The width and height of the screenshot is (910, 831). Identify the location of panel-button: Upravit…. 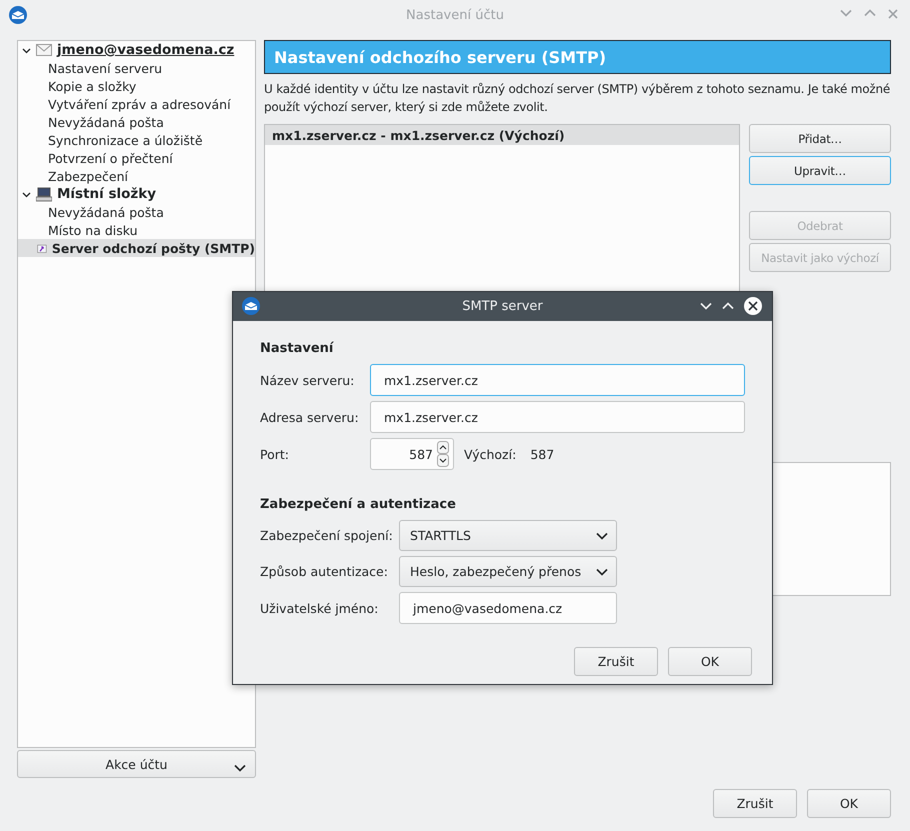
(820, 170).